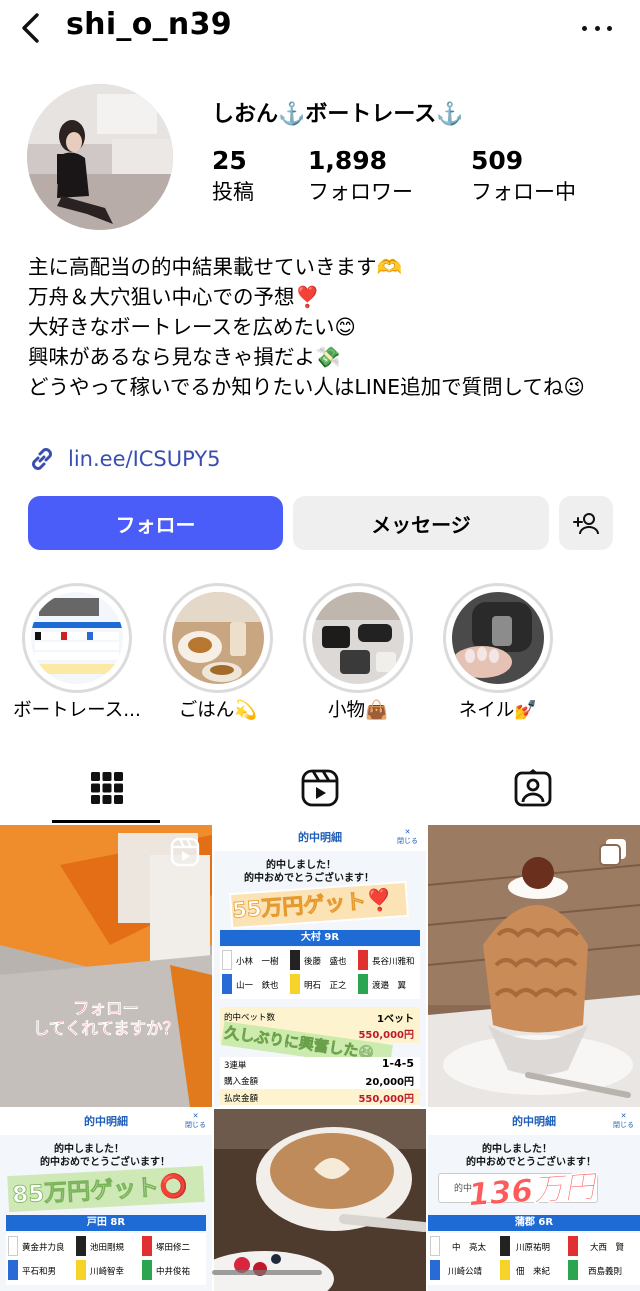 This screenshot has width=640, height=1291. What do you see at coordinates (257, 962) in the screenshot?
I see `racer-name: 小林 一樹` at bounding box center [257, 962].